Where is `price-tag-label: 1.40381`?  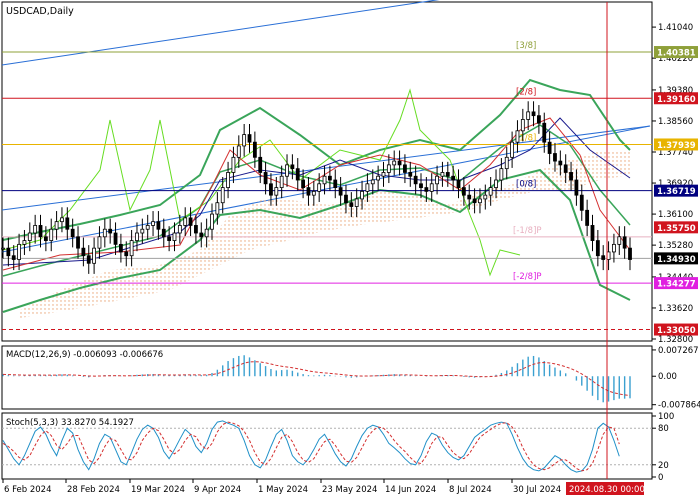 price-tag-label: 1.40381 is located at coordinates (676, 54).